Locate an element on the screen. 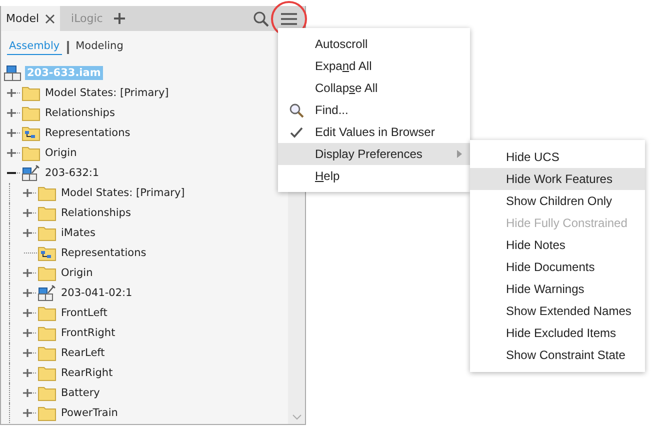 This screenshot has height=438, width=660. tree-item: FrontRight is located at coordinates (88, 333).